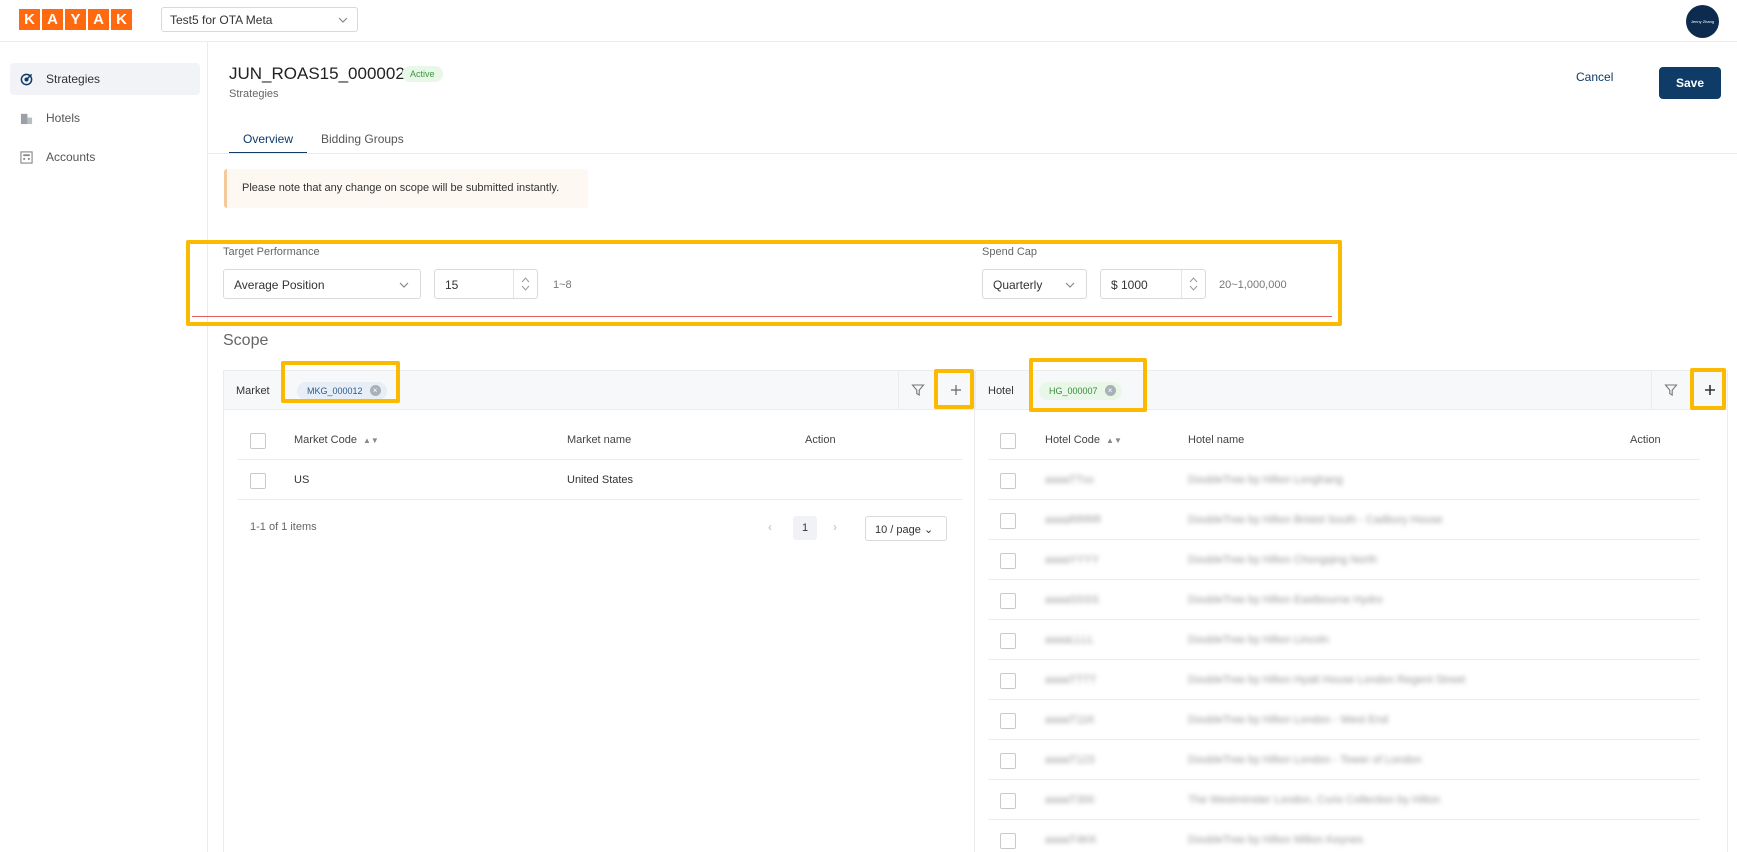  I want to click on cancel-button: Cancel, so click(1594, 77).